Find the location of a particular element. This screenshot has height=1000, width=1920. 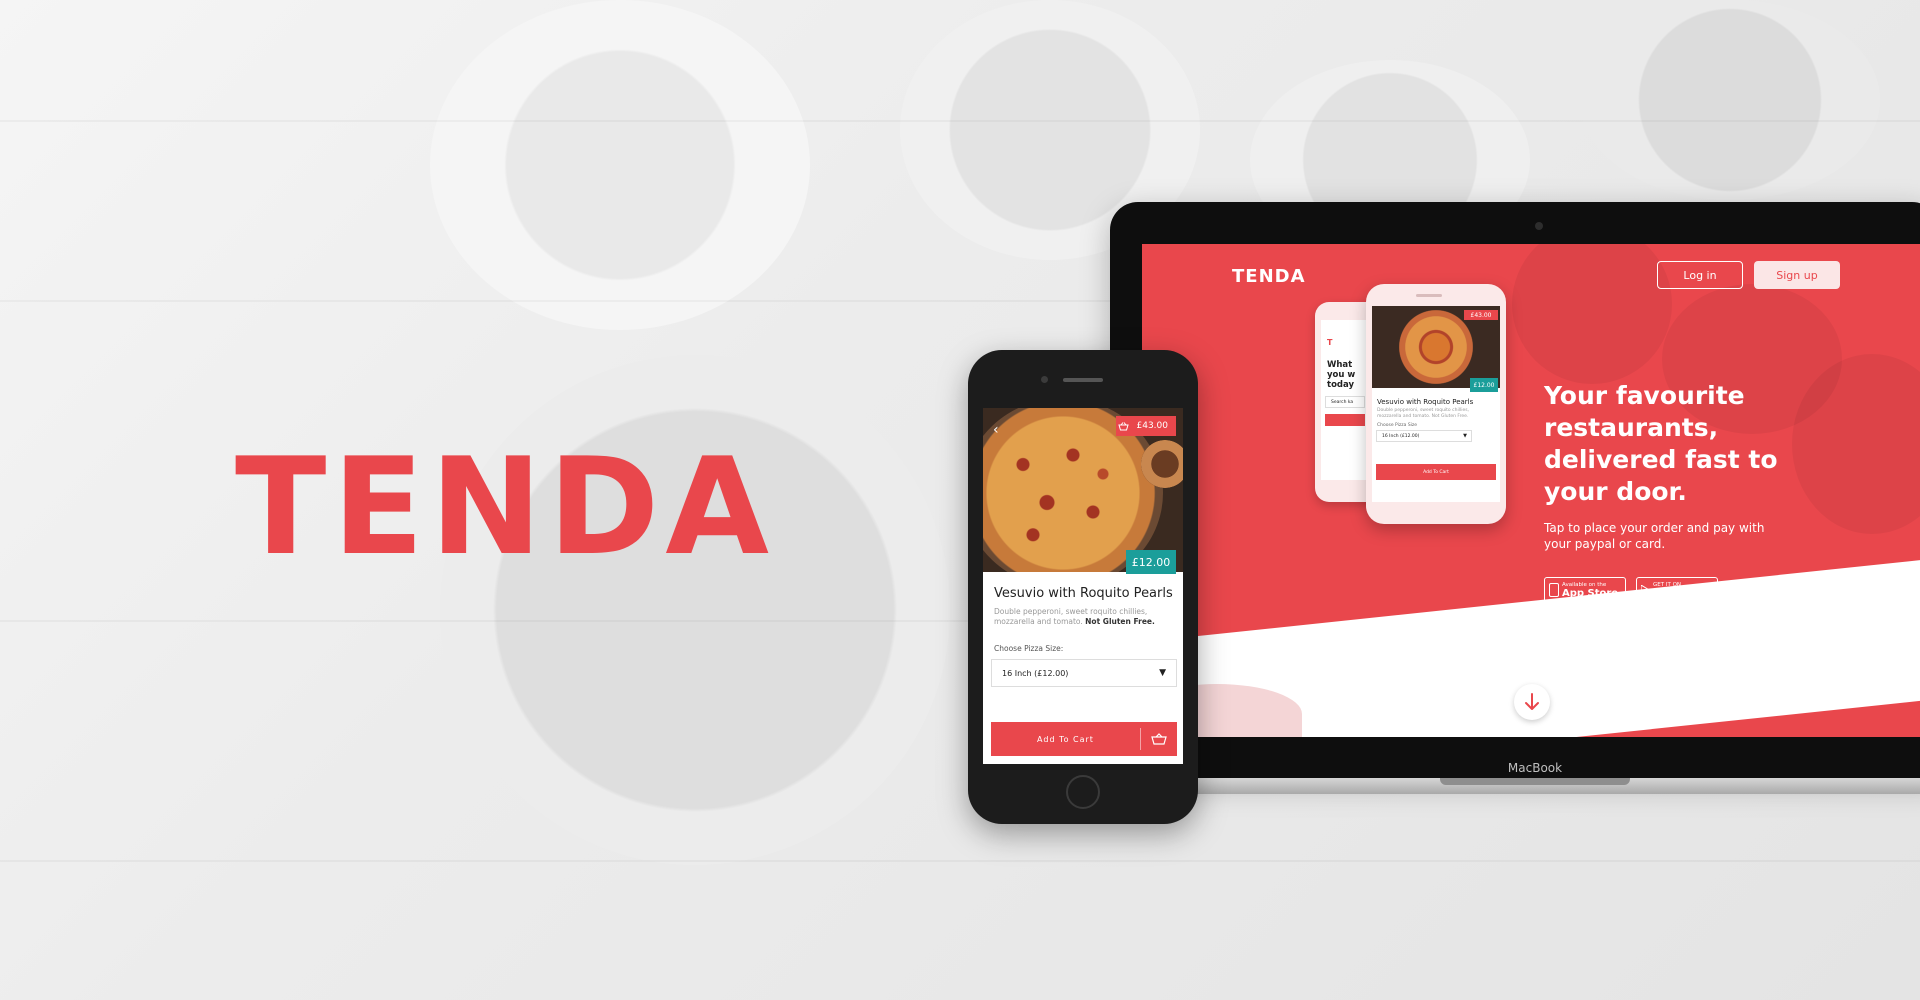

app-store-badge: Available on the App Store is located at coordinates (1585, 590).